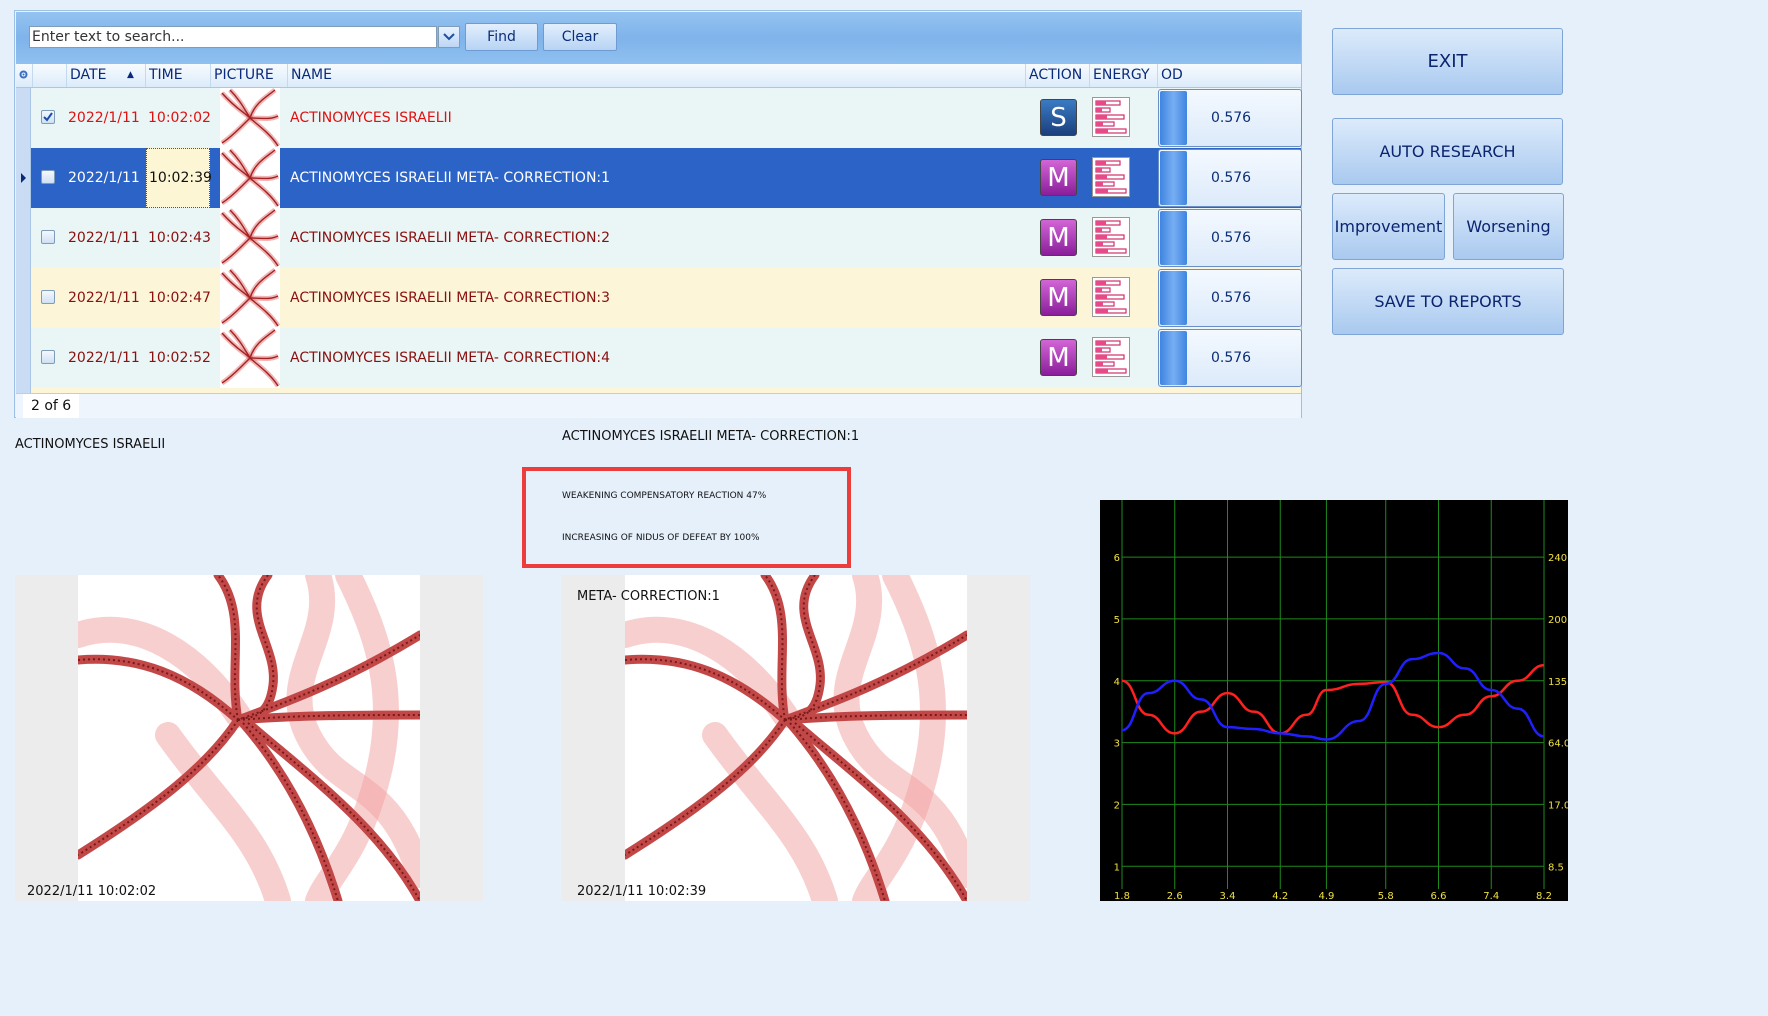 This screenshot has height=1016, width=1768. Describe the element at coordinates (1123, 75) in the screenshot. I see `column-energy: ENERGY` at that location.